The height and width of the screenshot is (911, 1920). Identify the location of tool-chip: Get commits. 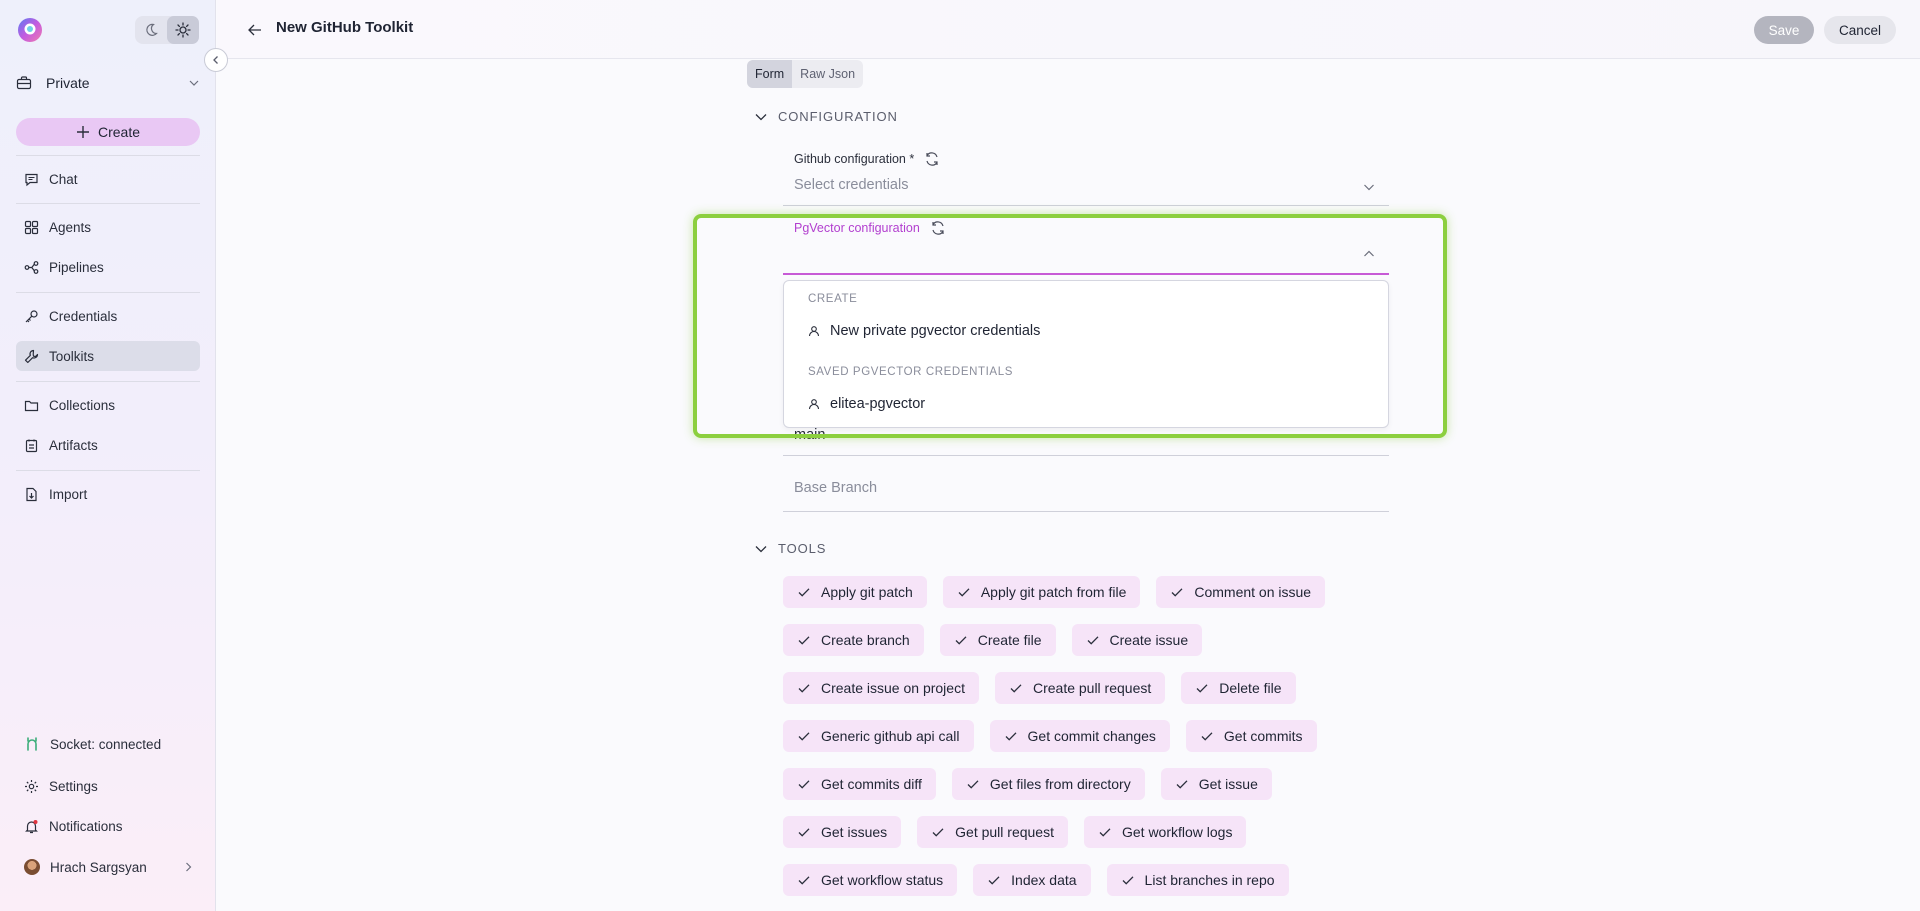
(1251, 736).